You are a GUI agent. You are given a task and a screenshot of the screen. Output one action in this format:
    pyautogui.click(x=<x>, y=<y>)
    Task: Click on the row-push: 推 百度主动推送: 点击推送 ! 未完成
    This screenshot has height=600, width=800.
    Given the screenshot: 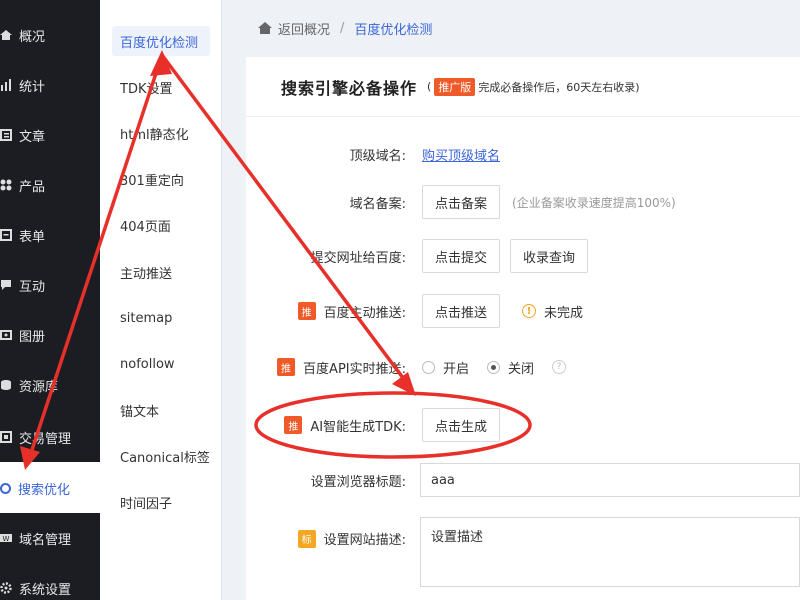 What is the action you would take?
    pyautogui.click(x=523, y=311)
    